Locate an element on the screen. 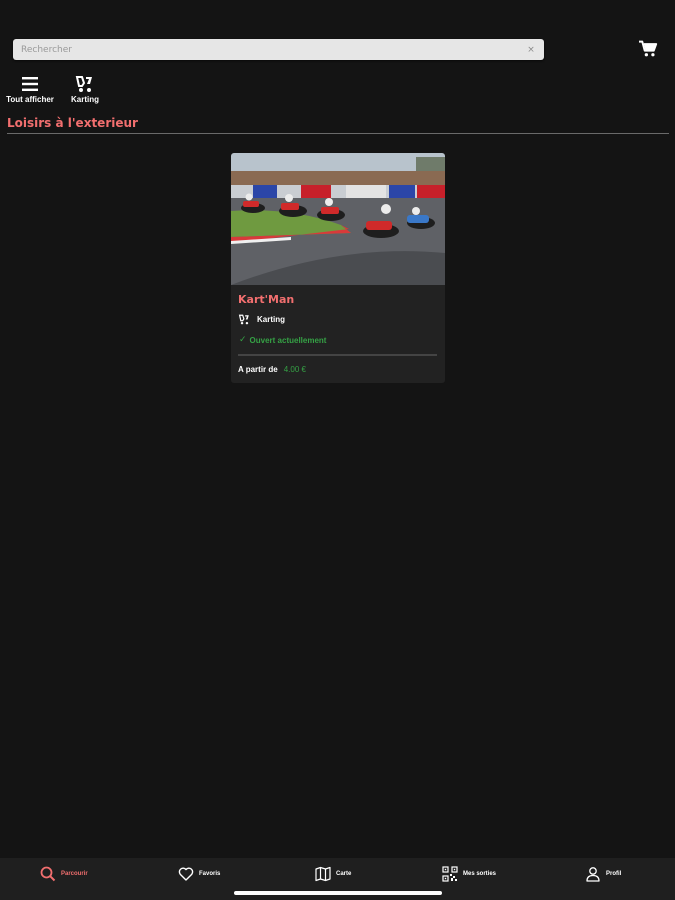 The image size is (675, 900). price-label: A partir de is located at coordinates (258, 369).